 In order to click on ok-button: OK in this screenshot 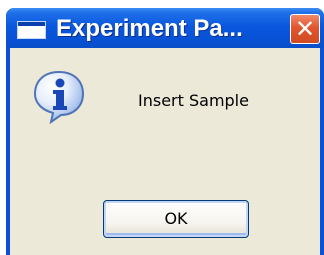, I will do `click(176, 219)`.